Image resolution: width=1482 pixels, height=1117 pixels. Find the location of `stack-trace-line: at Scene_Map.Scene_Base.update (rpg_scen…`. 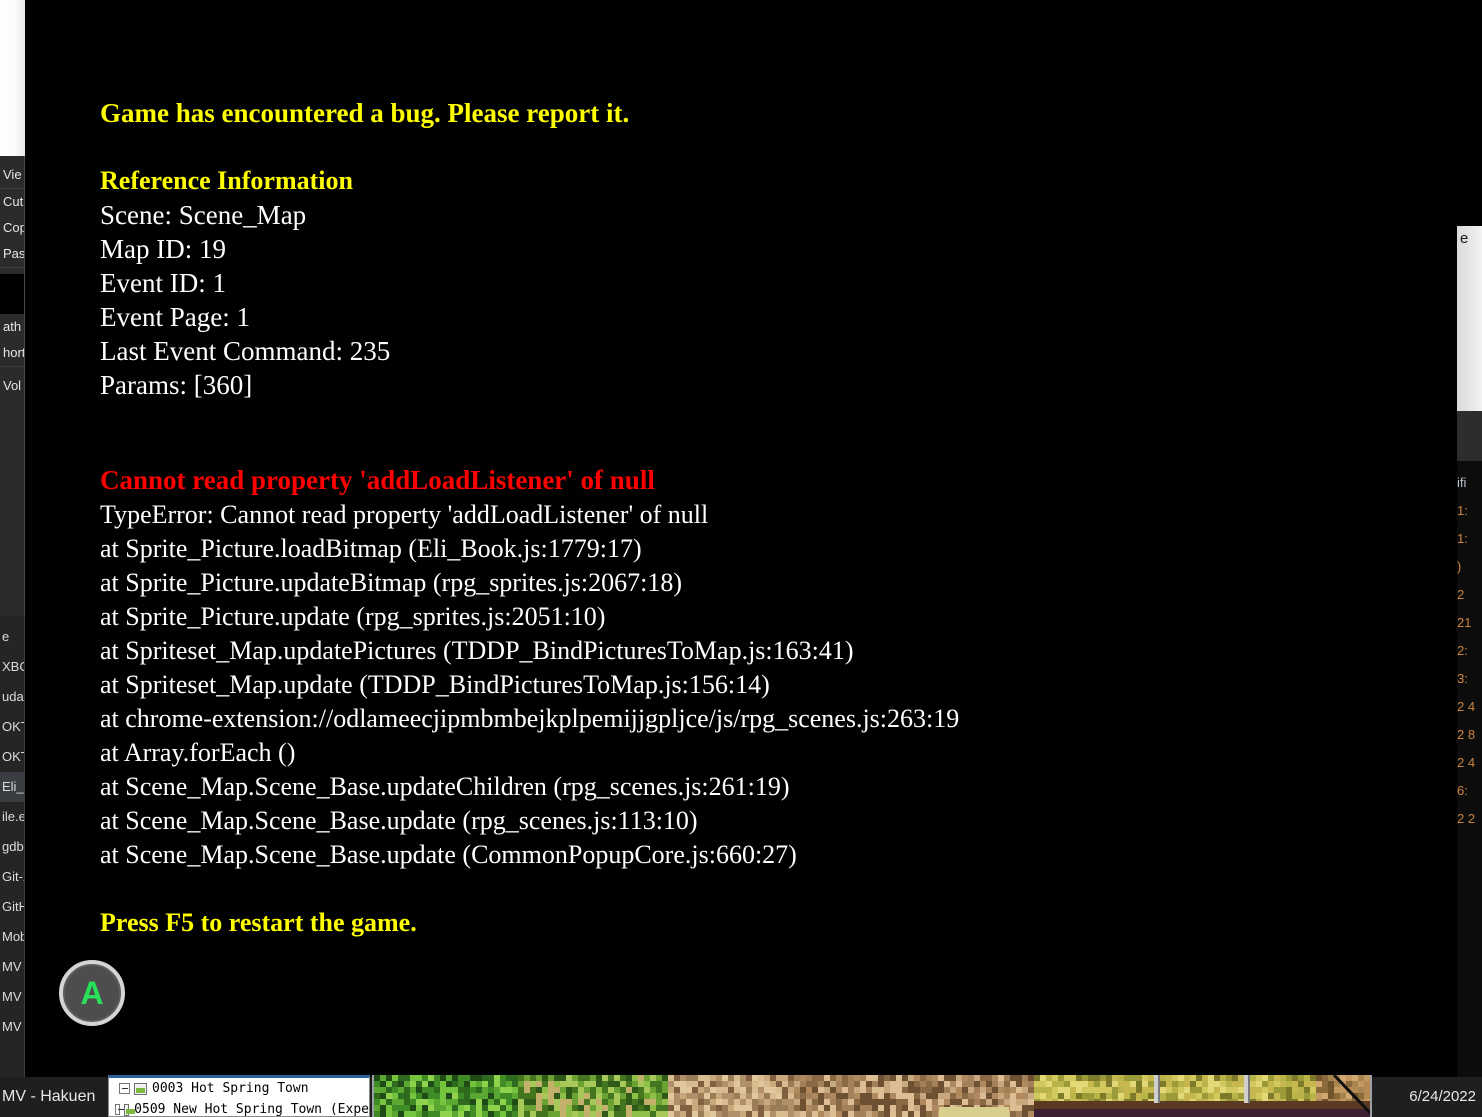

stack-trace-line: at Scene_Map.Scene_Base.update (rpg_scen… is located at coordinates (399, 820).